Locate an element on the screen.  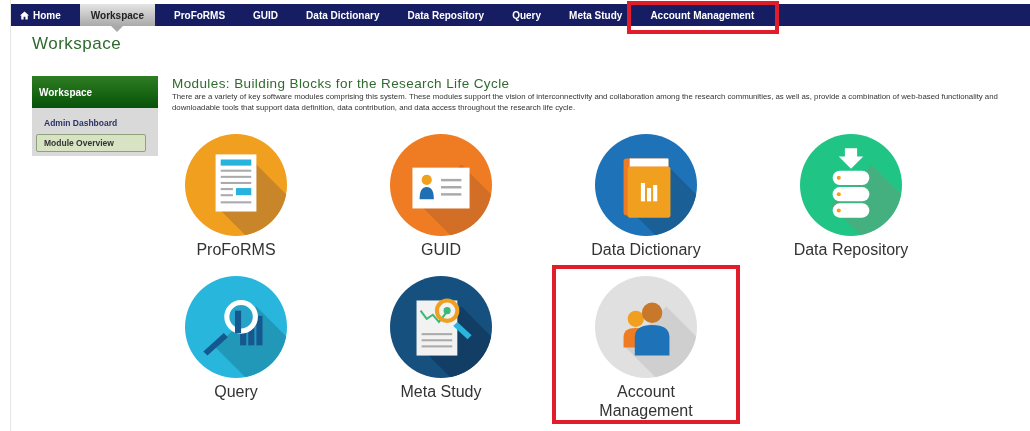
tab-pointer-icon is located at coordinates (117, 29).